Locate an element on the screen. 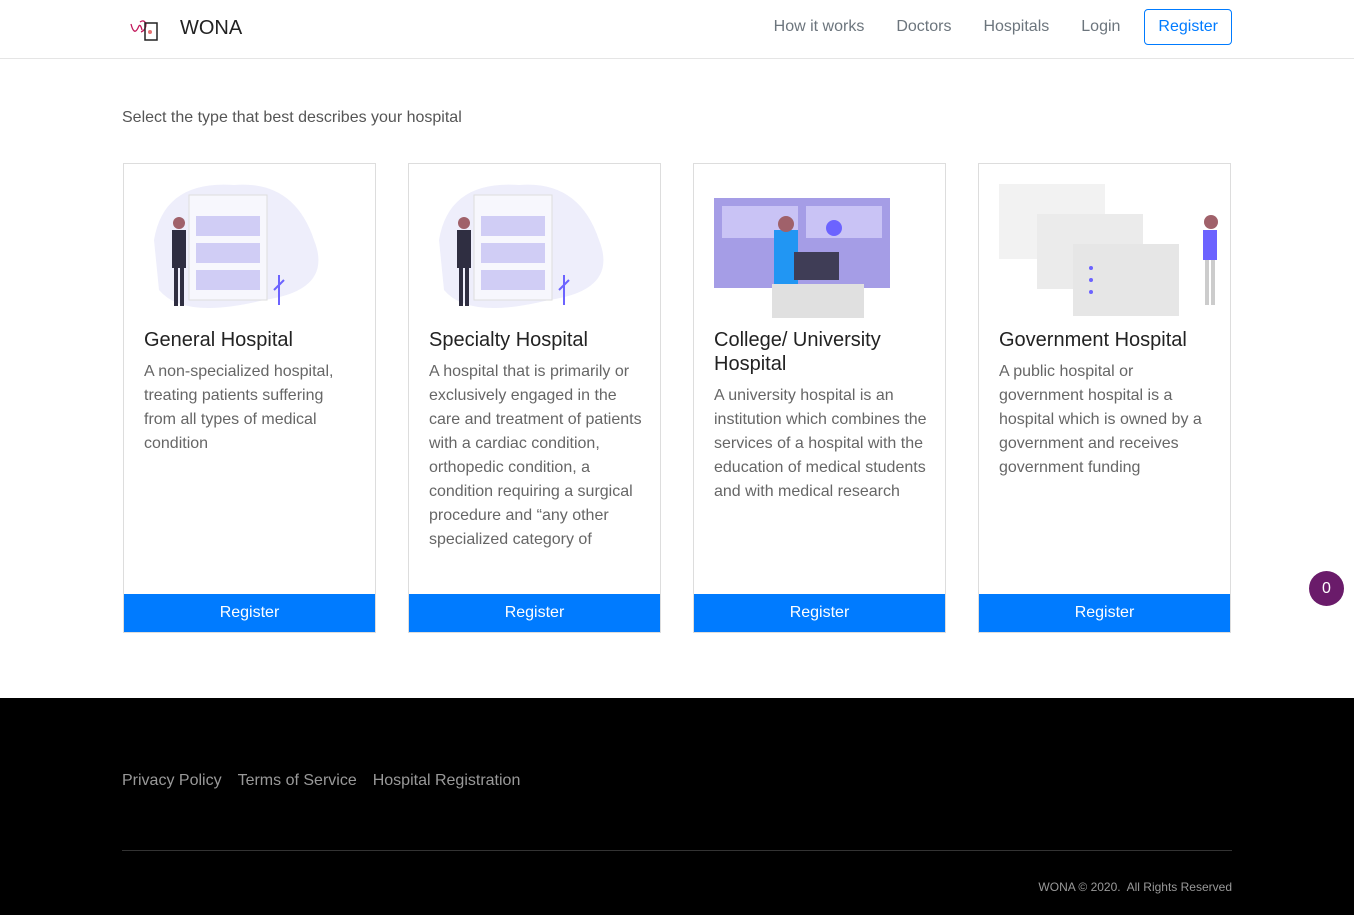  register-government-button: Register is located at coordinates (1104, 613).